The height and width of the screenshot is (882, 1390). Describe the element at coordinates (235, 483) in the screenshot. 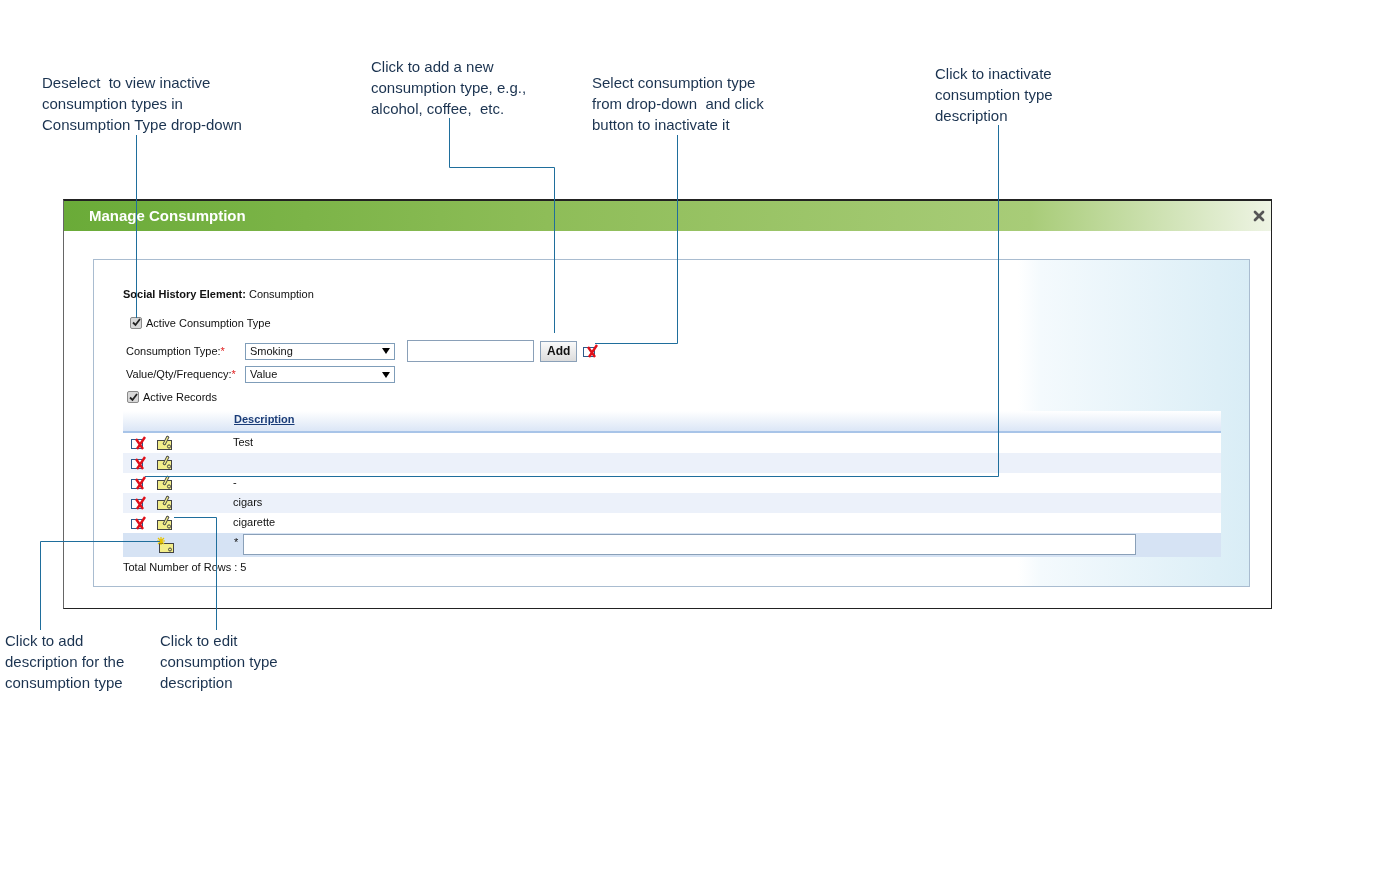

I see `table-cell-text: -` at that location.